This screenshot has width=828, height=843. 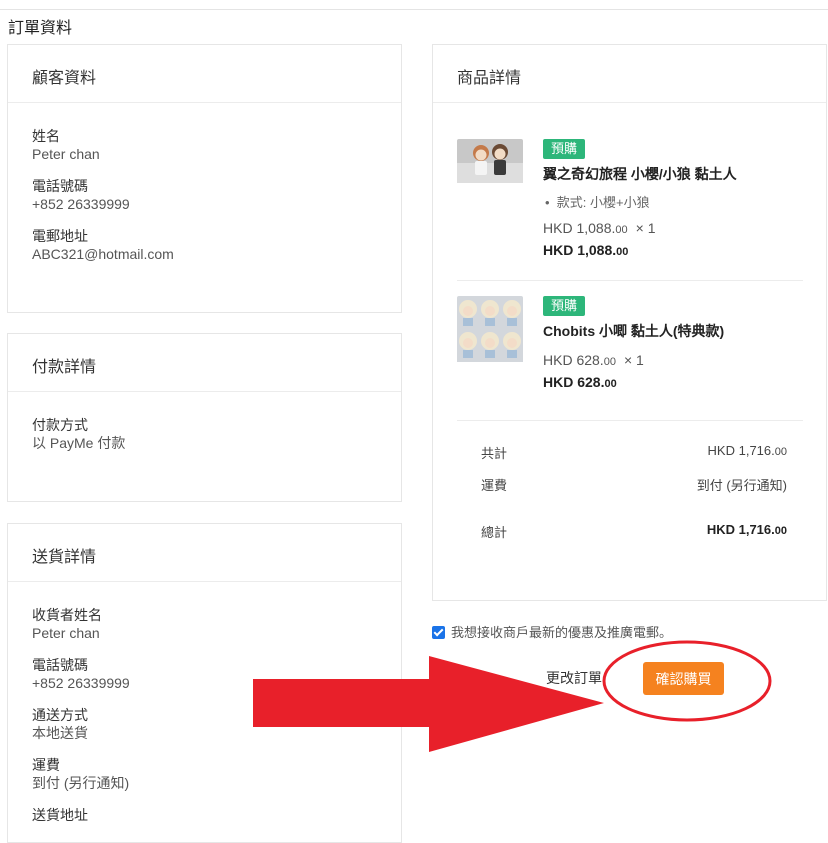 What do you see at coordinates (60, 186) in the screenshot?
I see `customer-phone-label: 電話號碼` at bounding box center [60, 186].